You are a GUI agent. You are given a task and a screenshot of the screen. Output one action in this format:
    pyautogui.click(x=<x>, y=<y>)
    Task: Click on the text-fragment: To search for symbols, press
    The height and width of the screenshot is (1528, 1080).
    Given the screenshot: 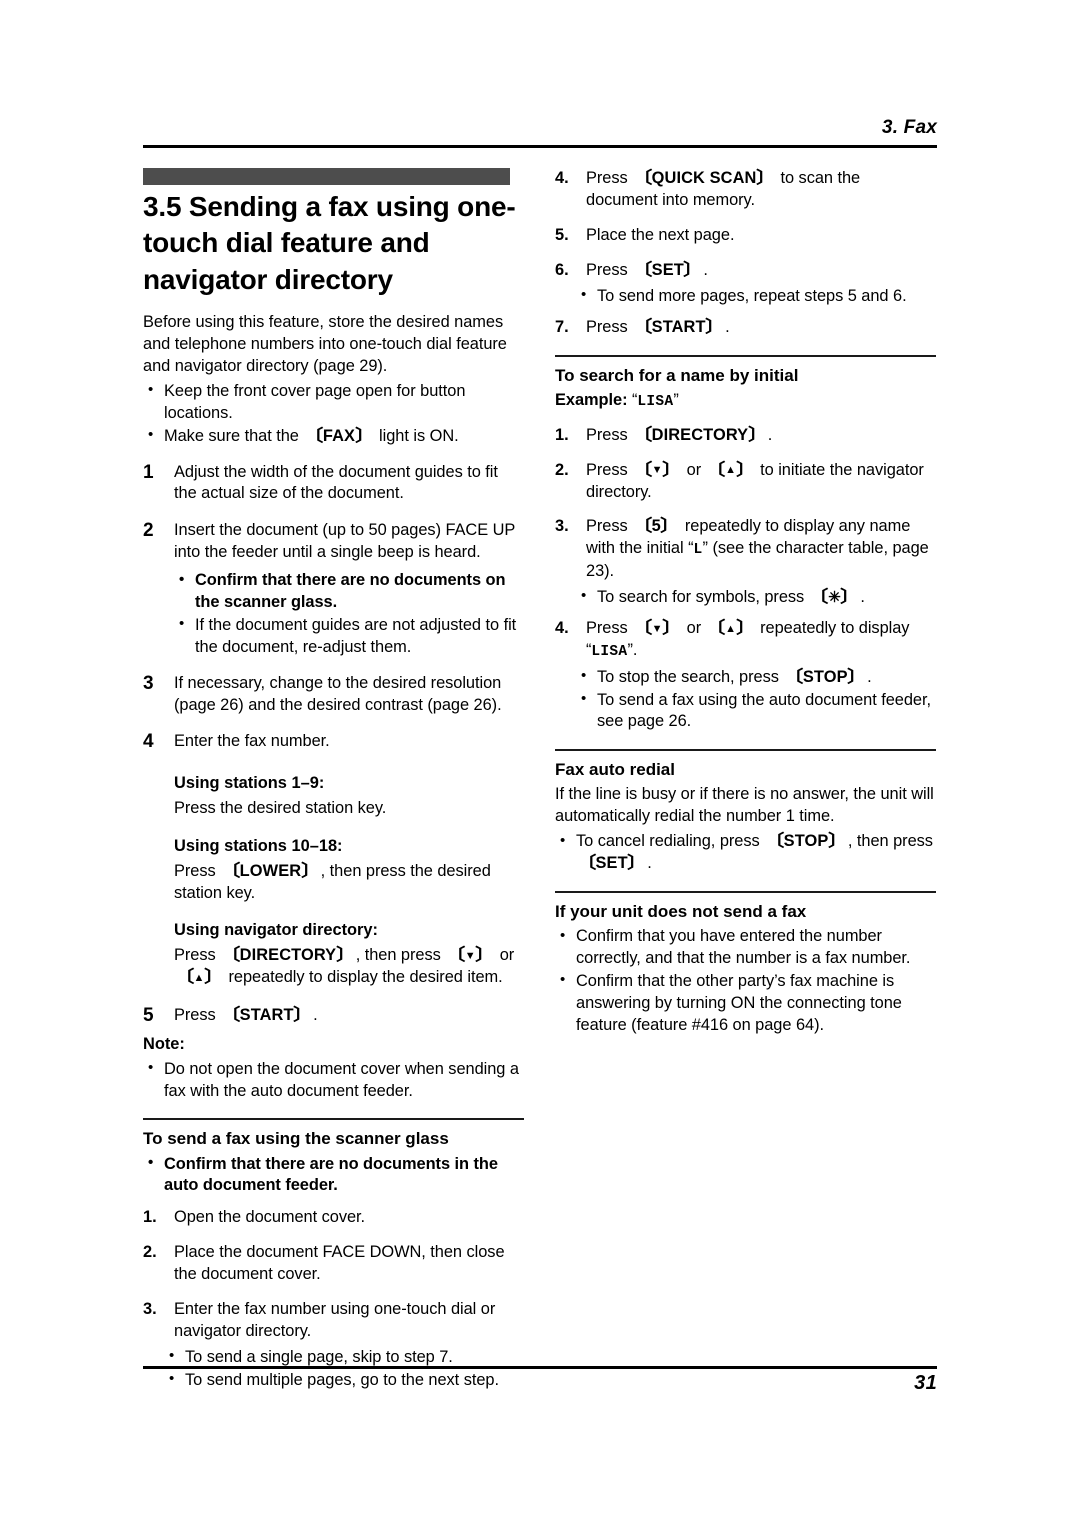 What is the action you would take?
    pyautogui.click(x=703, y=596)
    